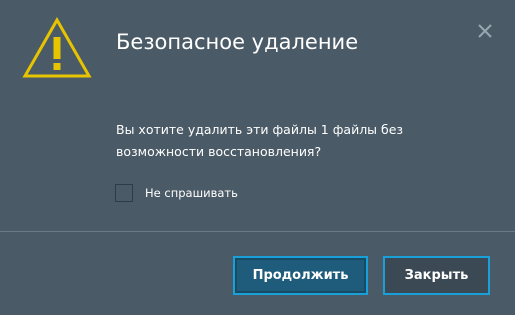 This screenshot has height=315, width=515. Describe the element at coordinates (191, 193) in the screenshot. I see `checkbox-label: Не спрашивать` at that location.